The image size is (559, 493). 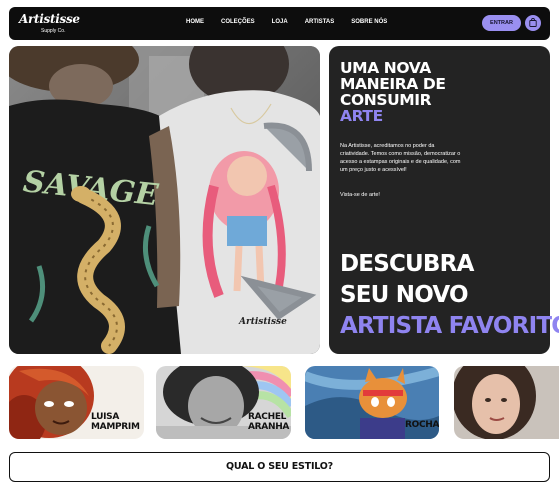 I want to click on nav-link-loja: LOJA, so click(x=280, y=22).